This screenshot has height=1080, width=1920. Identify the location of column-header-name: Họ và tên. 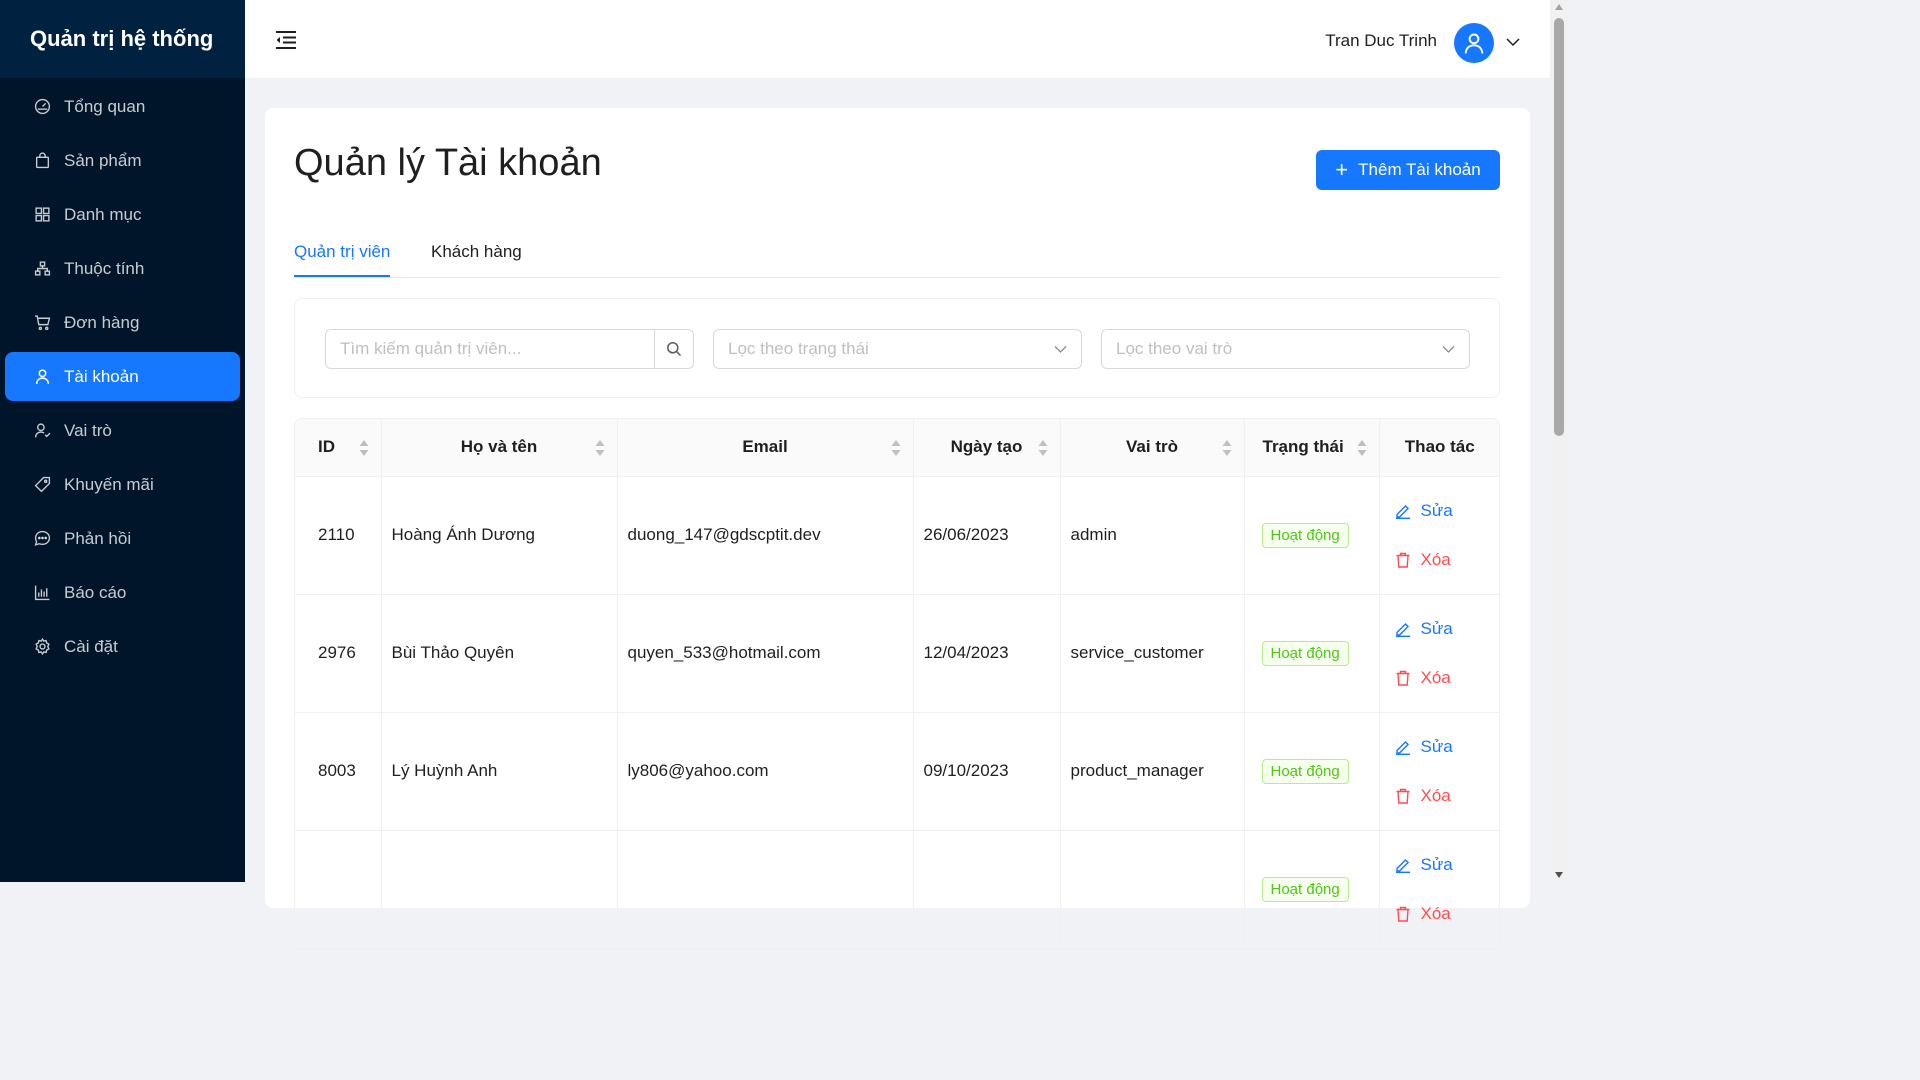
(499, 448).